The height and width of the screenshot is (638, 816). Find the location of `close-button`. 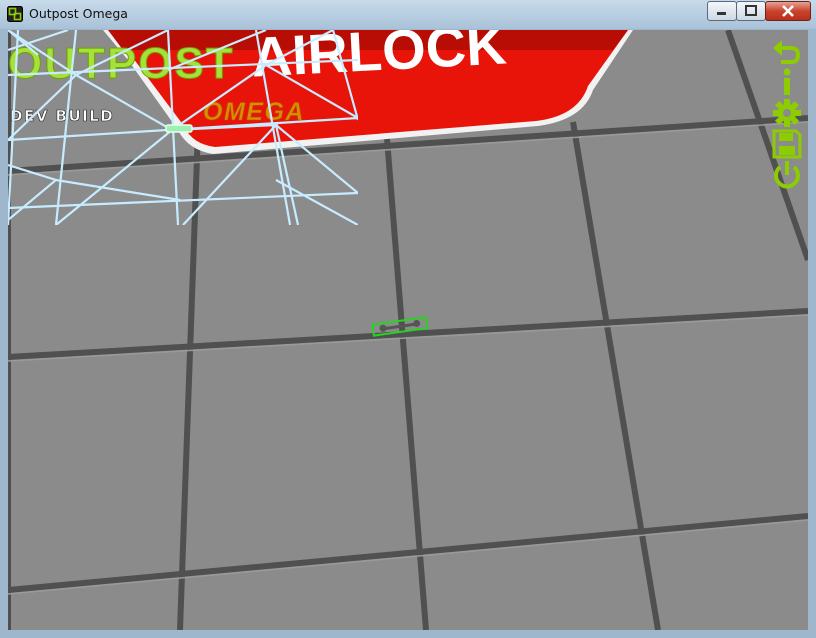

close-button is located at coordinates (788, 11).